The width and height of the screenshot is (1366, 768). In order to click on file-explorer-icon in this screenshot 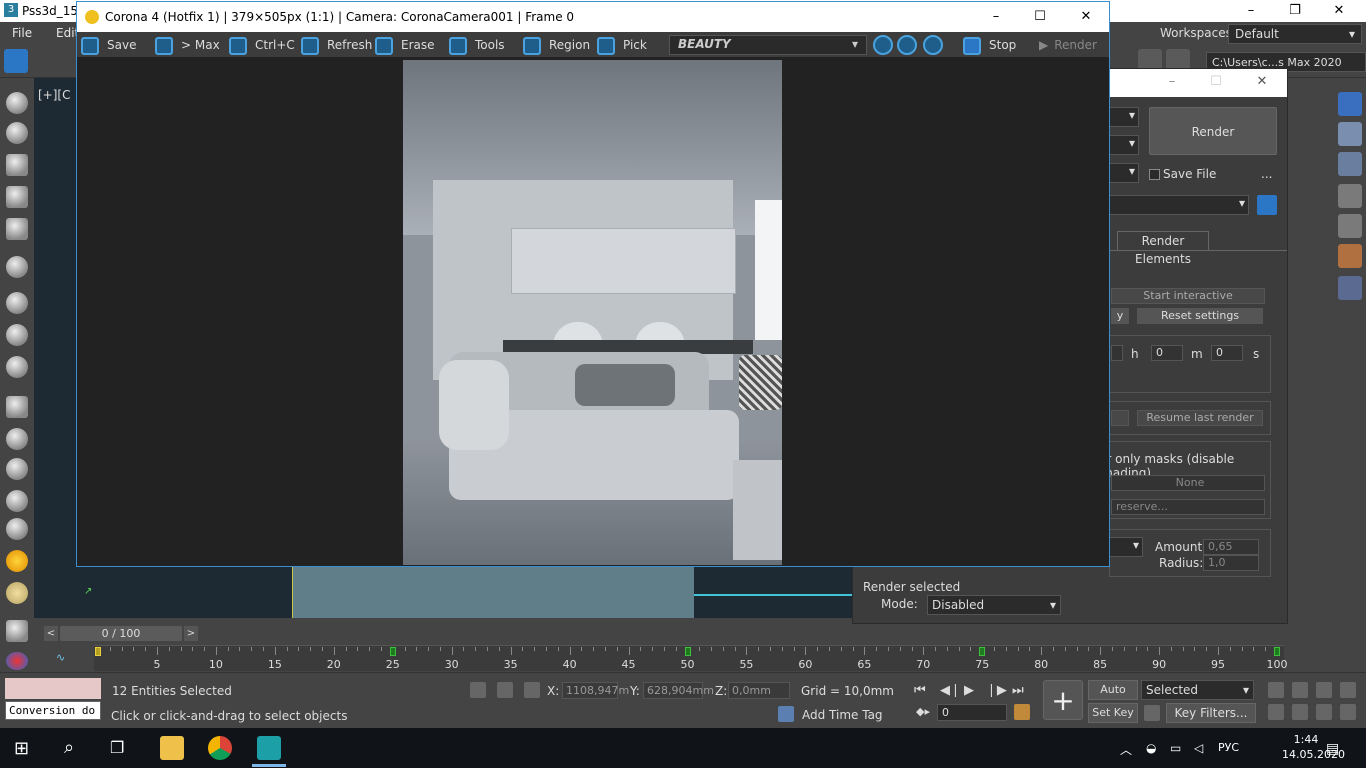, I will do `click(172, 748)`.